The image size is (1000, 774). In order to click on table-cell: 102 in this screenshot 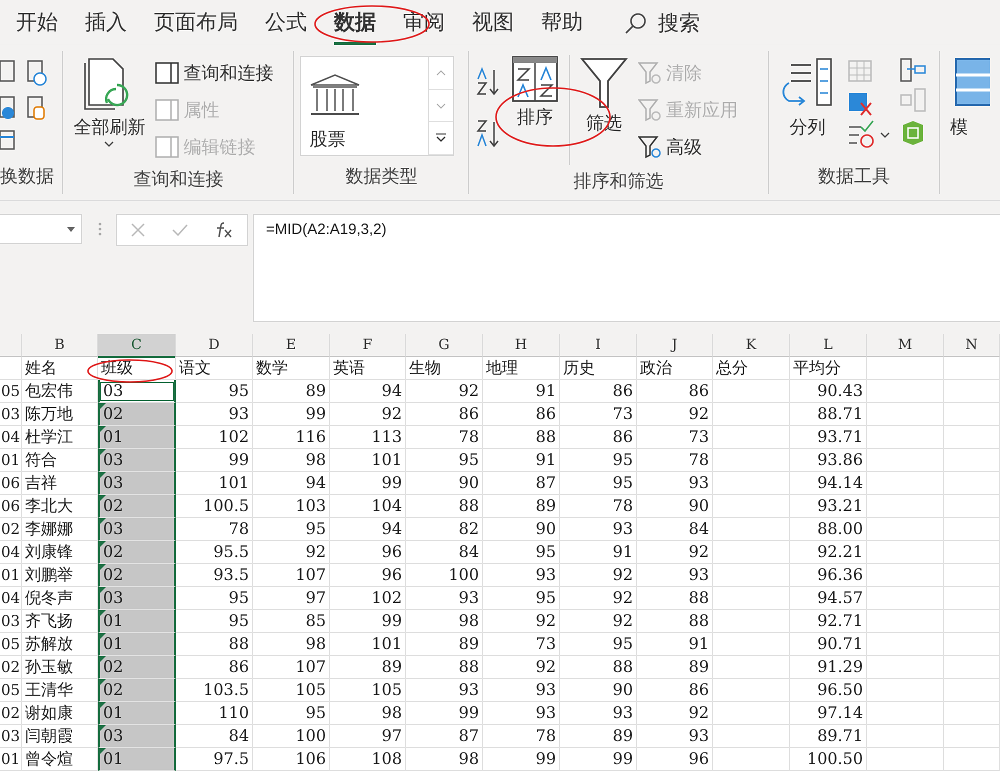, I will do `click(214, 437)`.